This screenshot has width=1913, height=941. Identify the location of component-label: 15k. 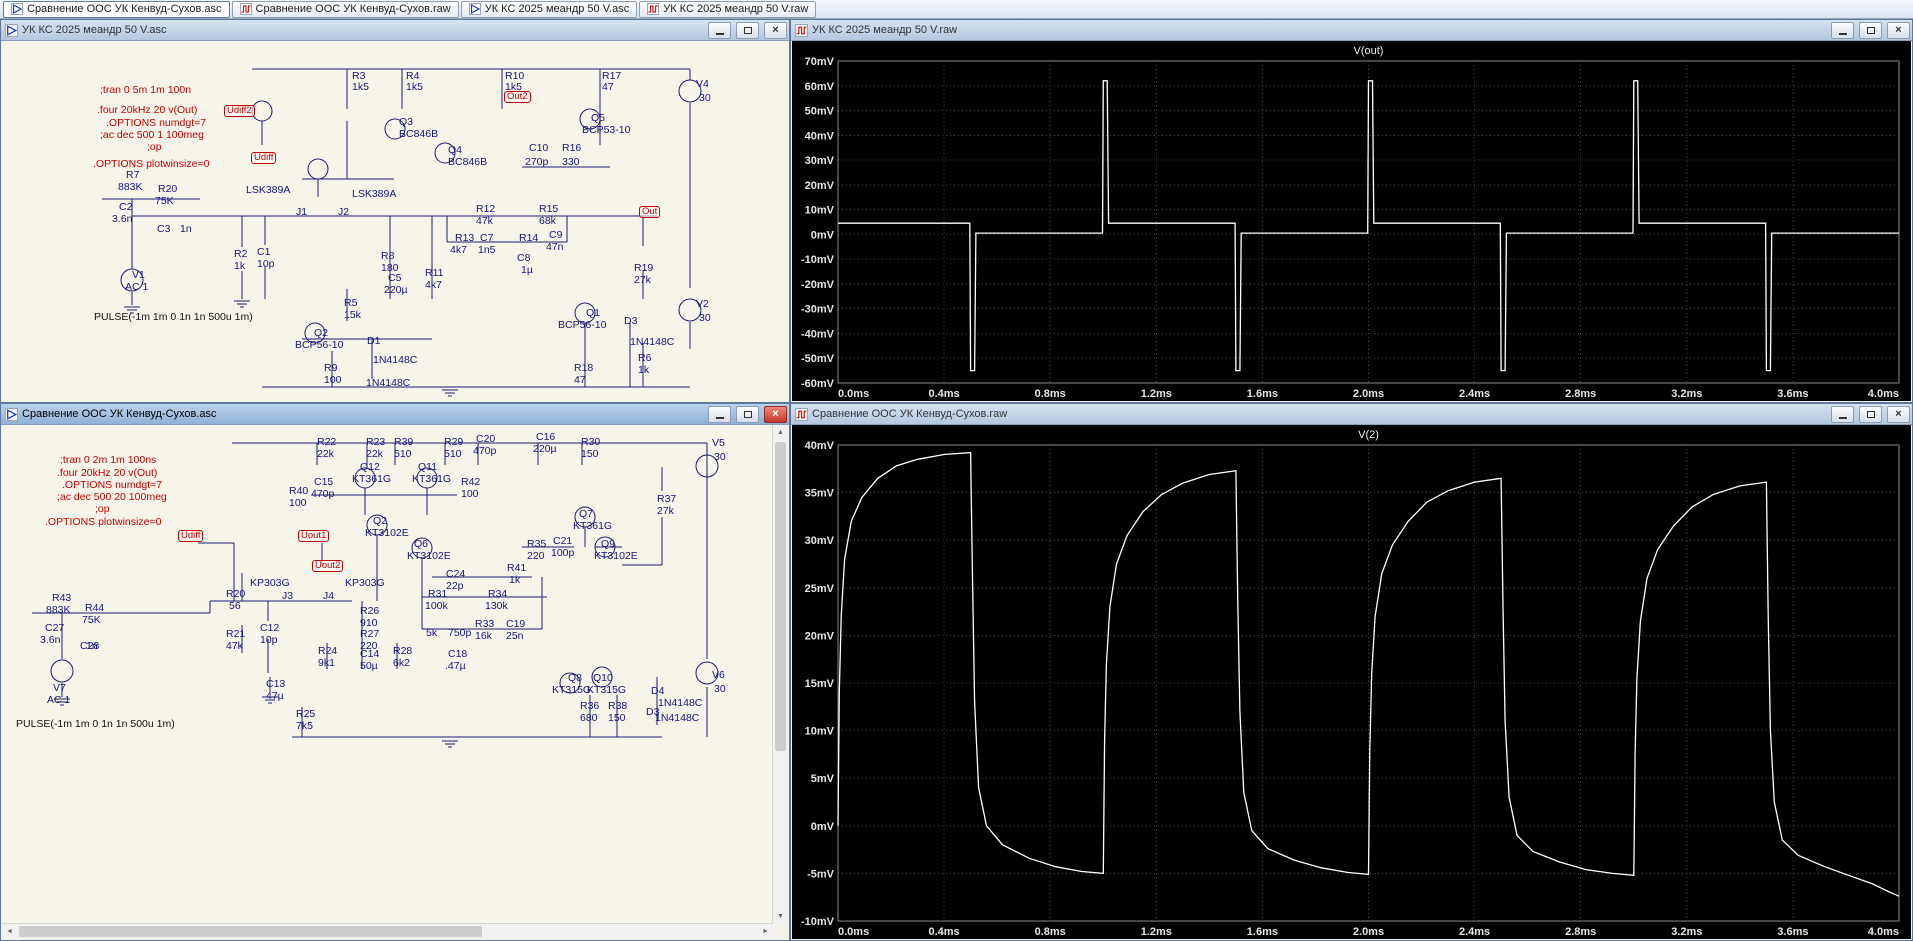
(352, 315).